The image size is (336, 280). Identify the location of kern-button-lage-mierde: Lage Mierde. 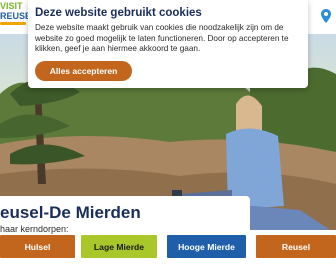
(119, 246).